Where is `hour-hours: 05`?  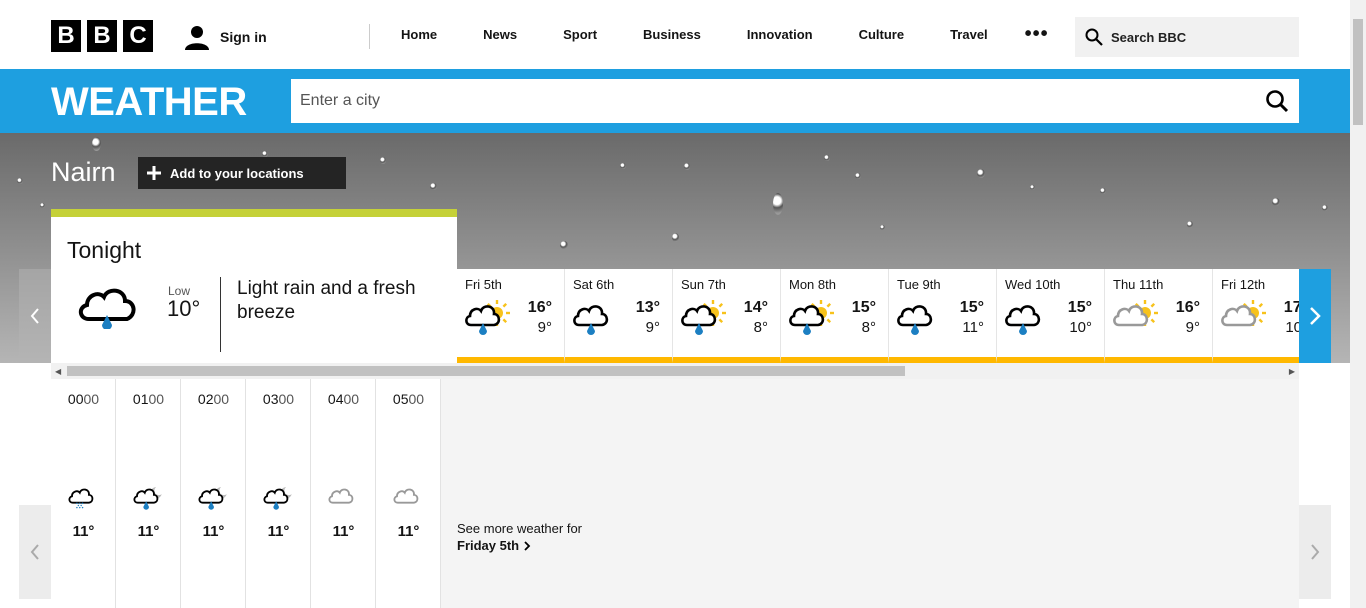
hour-hours: 05 is located at coordinates (400, 399).